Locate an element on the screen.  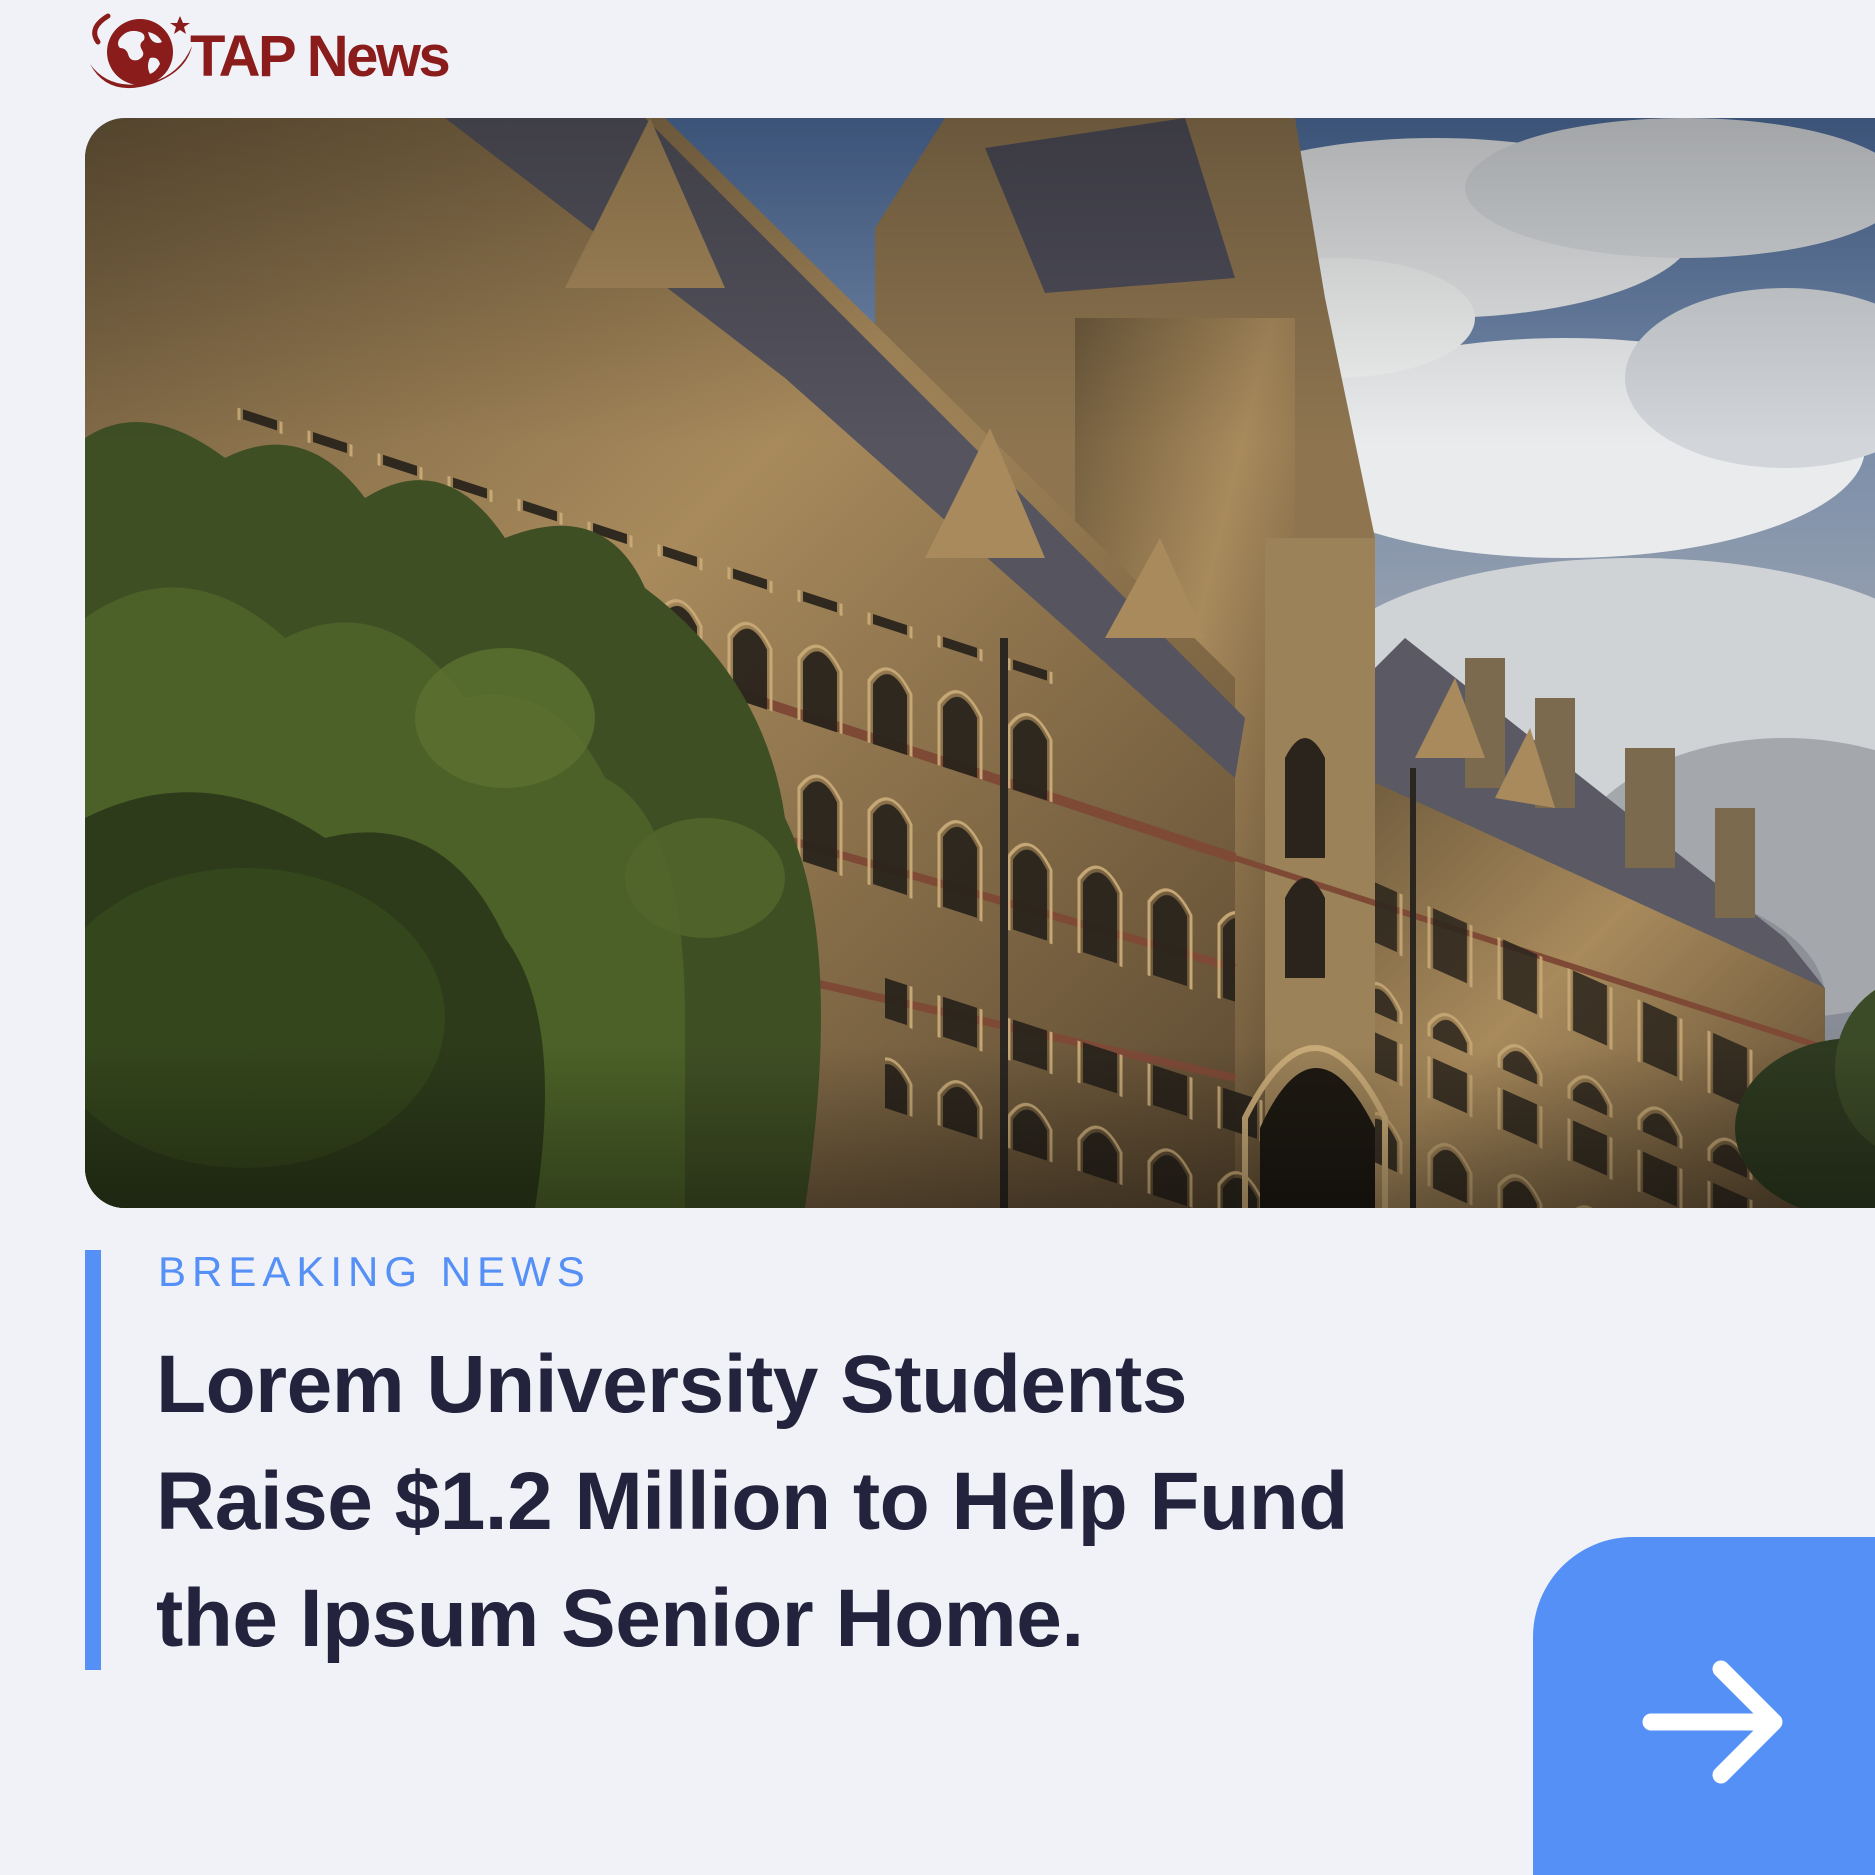
brand-name: TAP News is located at coordinates (320, 56).